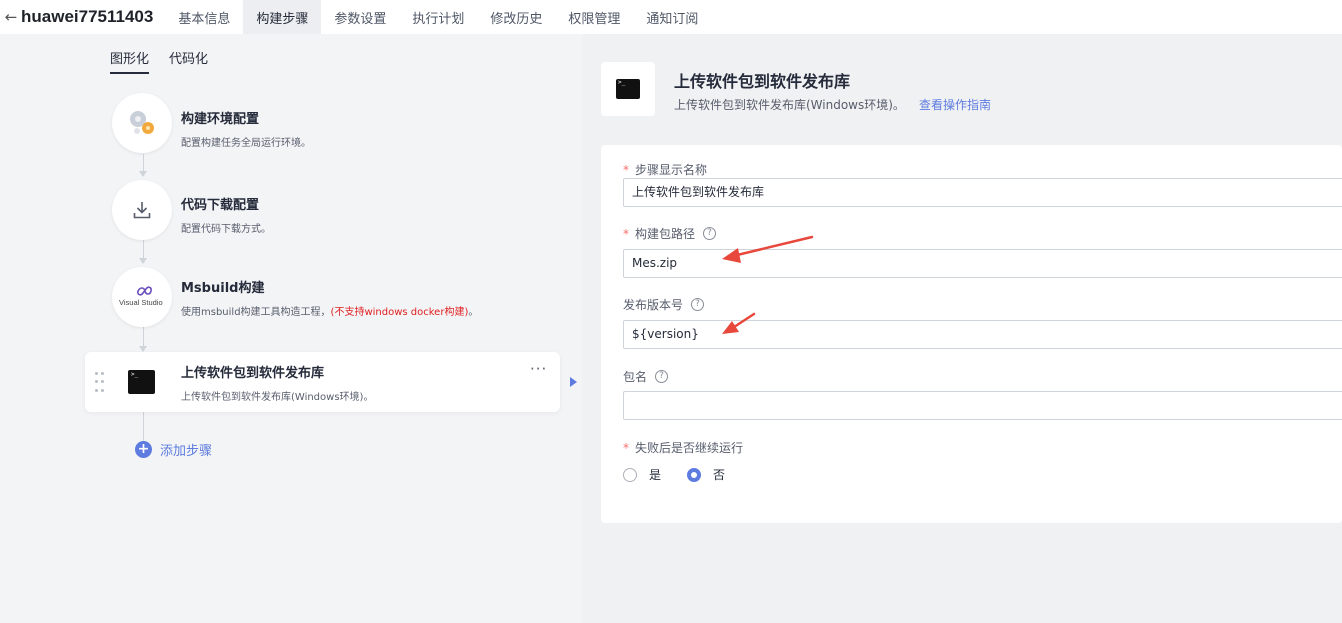 The height and width of the screenshot is (623, 1342). I want to click on continue-on-fail-label: * 失败后是否继续运行, so click(683, 447).